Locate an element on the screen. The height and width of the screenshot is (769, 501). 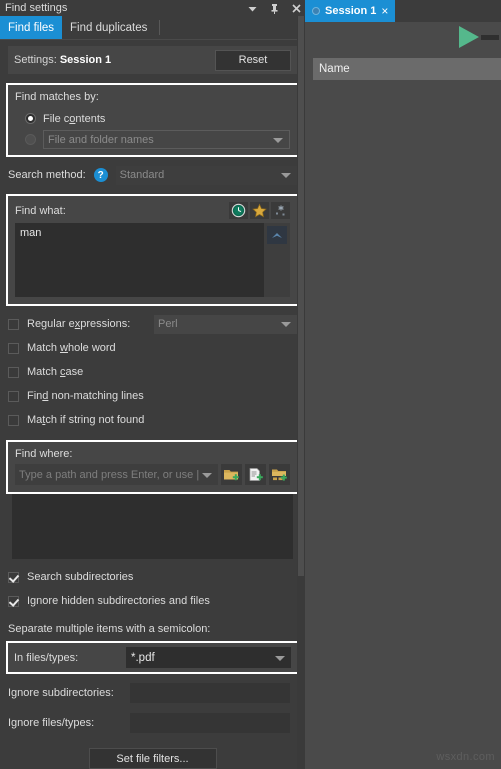
find-what-header: Find what: is located at coordinates (152, 210).